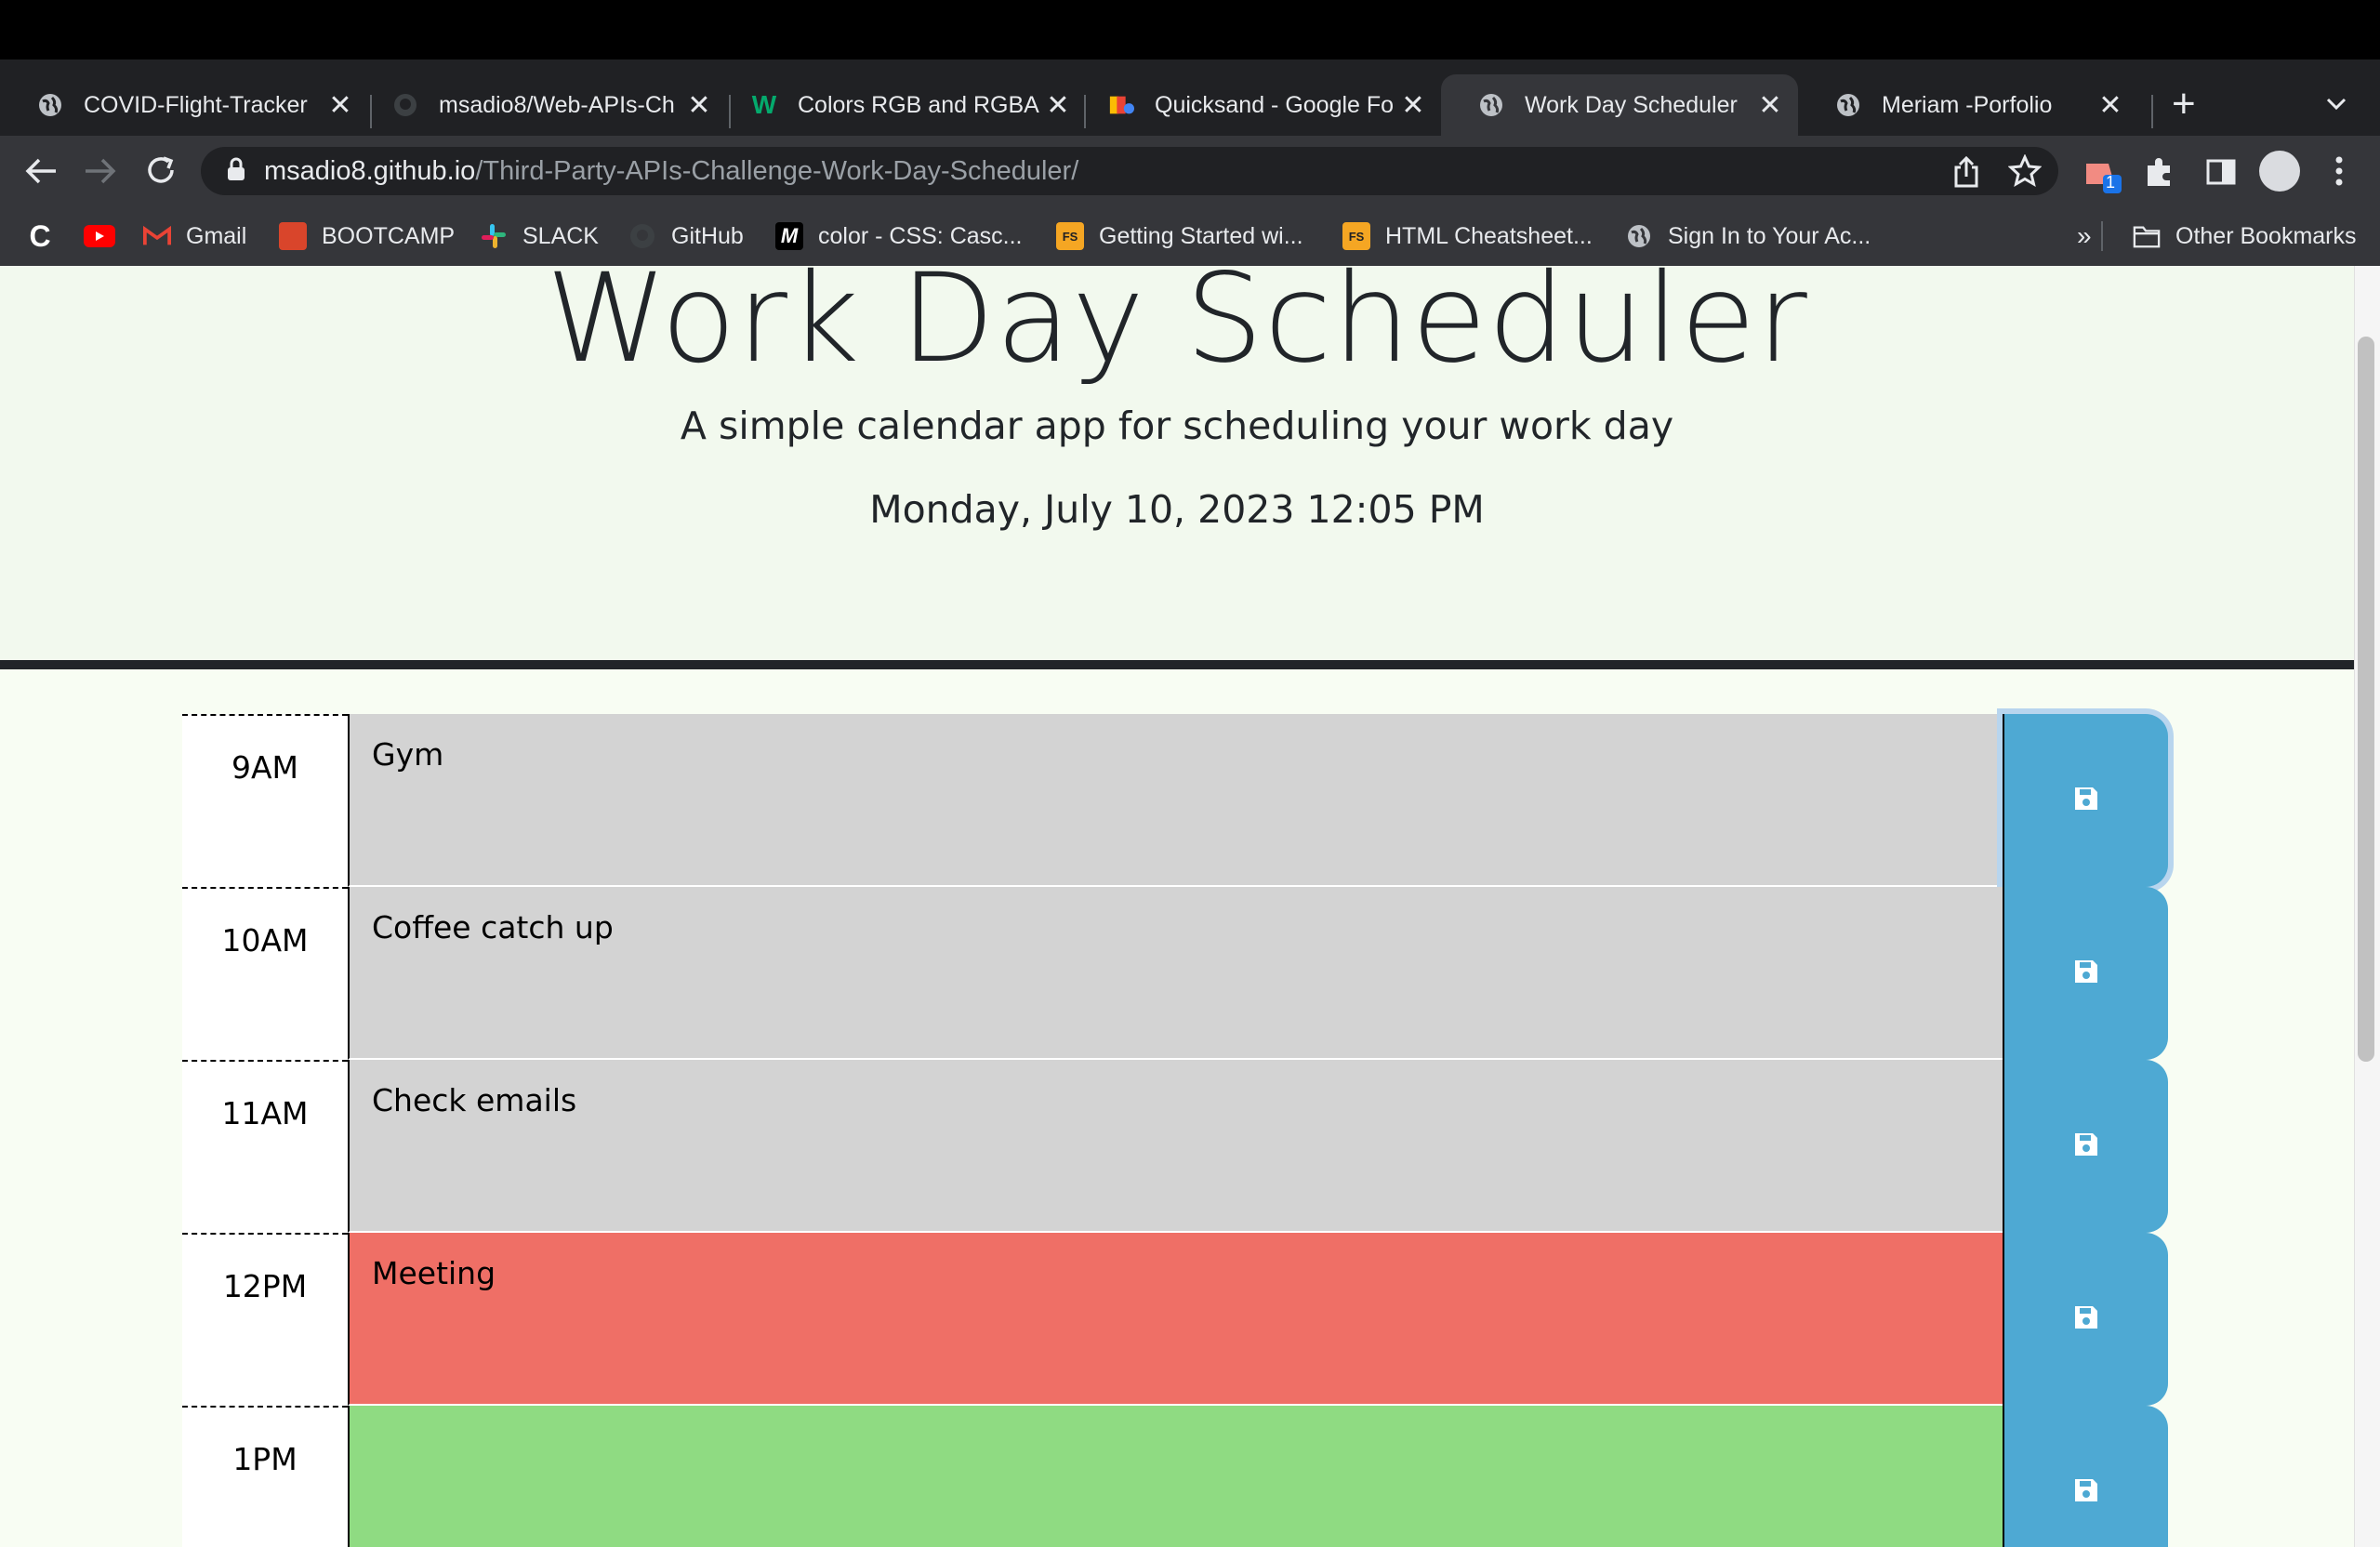 Image resolution: width=2380 pixels, height=1547 pixels. Describe the element at coordinates (100, 173) in the screenshot. I see `forward-arrow-icon` at that location.